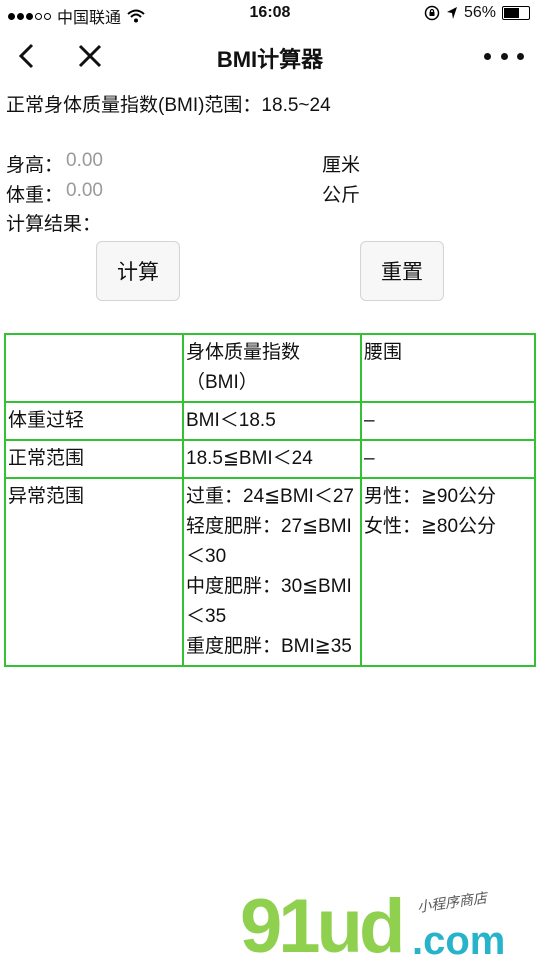  What do you see at coordinates (94, 421) in the screenshot?
I see `table-cell-category: 体重过轻` at bounding box center [94, 421].